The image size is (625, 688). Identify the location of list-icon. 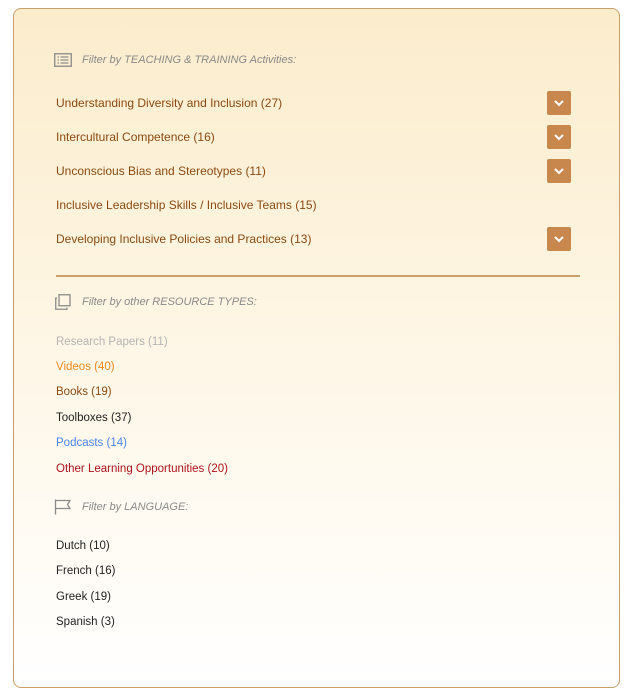
(63, 60).